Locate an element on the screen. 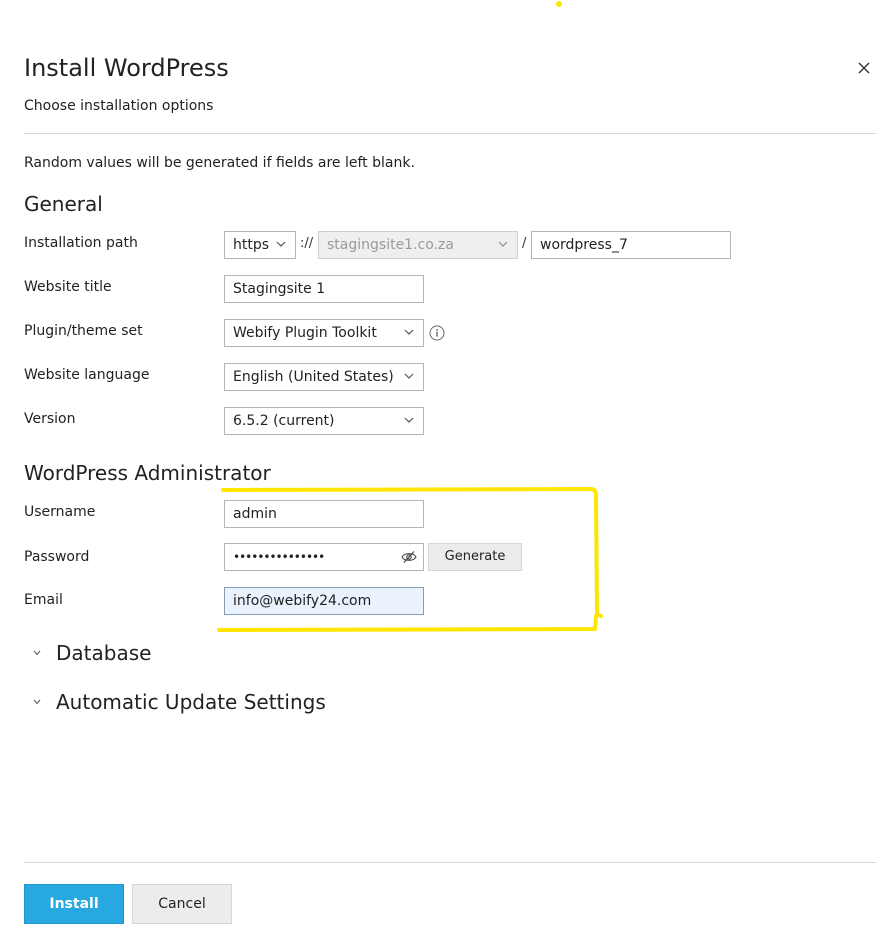 The image size is (888, 946). email-value: info@webify24.com is located at coordinates (302, 601).